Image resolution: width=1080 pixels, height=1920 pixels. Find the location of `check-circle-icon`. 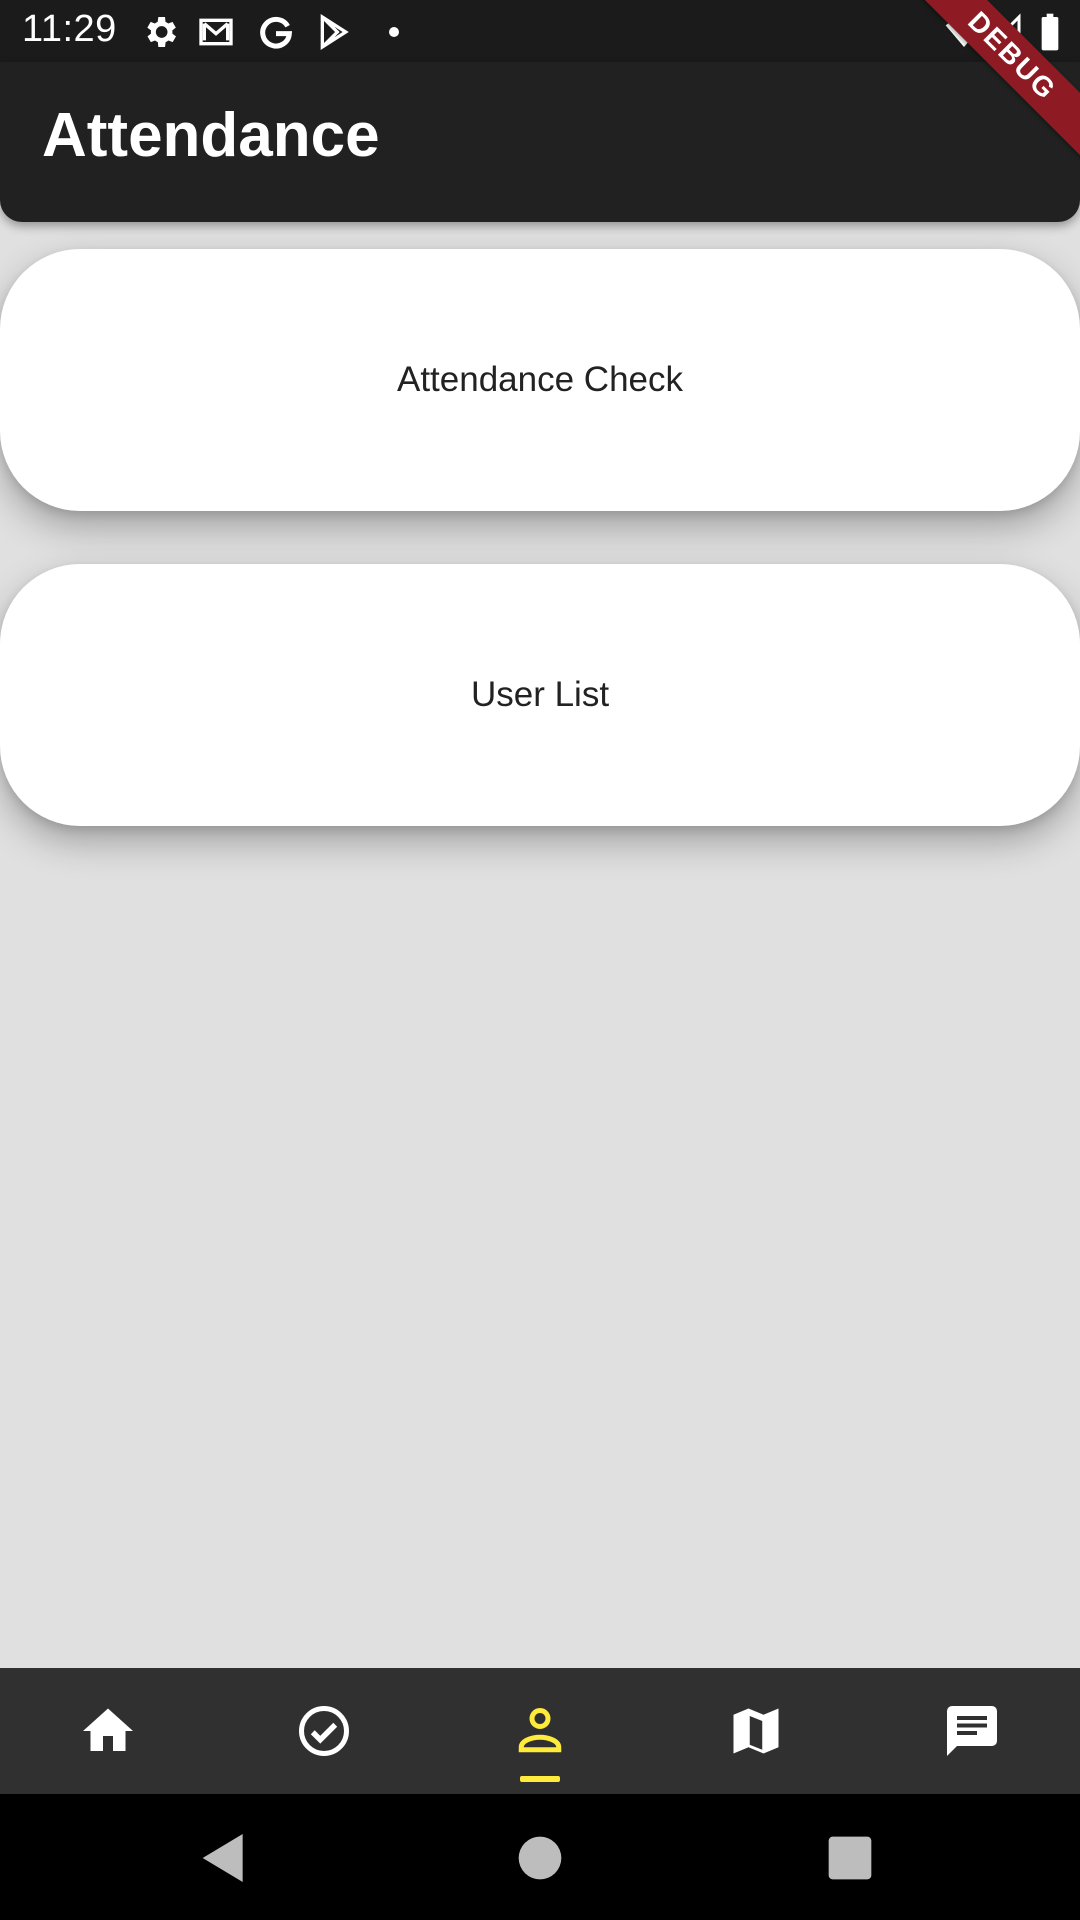

check-circle-icon is located at coordinates (324, 1731).